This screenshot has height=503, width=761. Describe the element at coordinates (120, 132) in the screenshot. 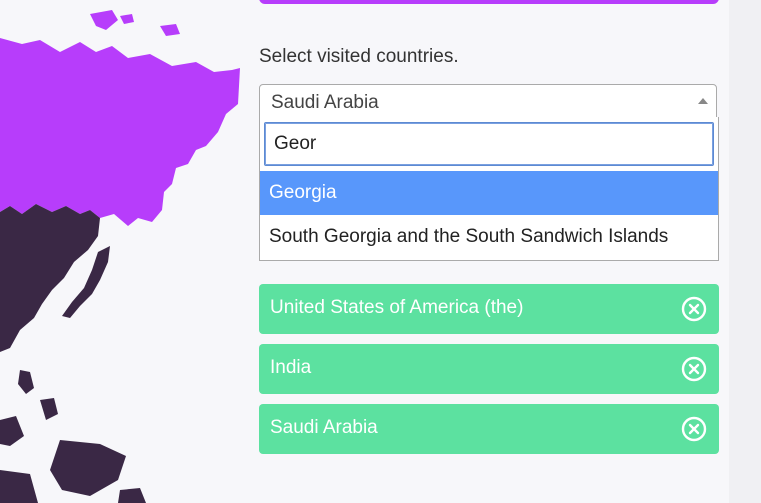

I see `map-region-visited` at that location.